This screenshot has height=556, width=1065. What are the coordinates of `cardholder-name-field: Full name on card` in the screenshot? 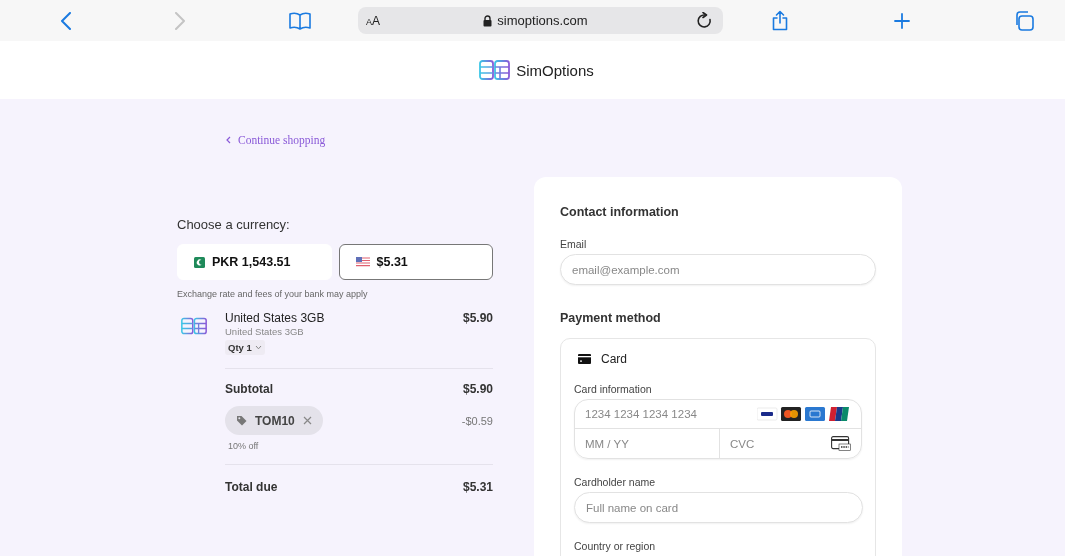 It's located at (718, 507).